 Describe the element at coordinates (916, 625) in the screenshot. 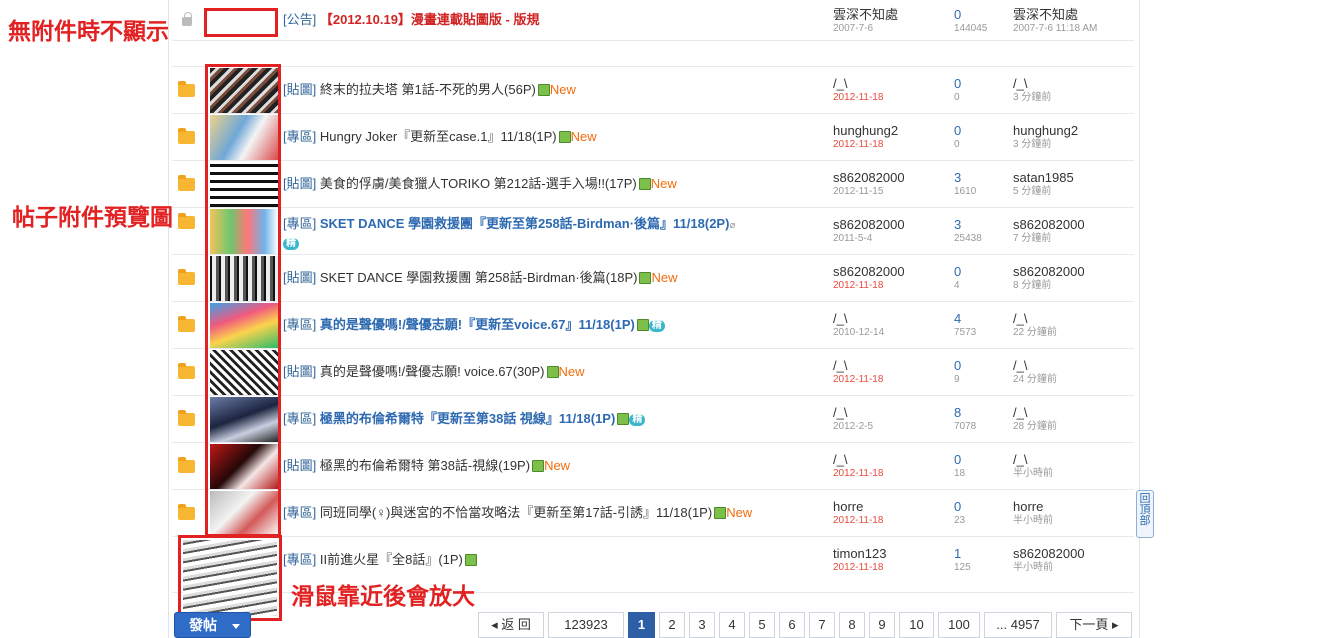

I see `page-10: 10` at that location.